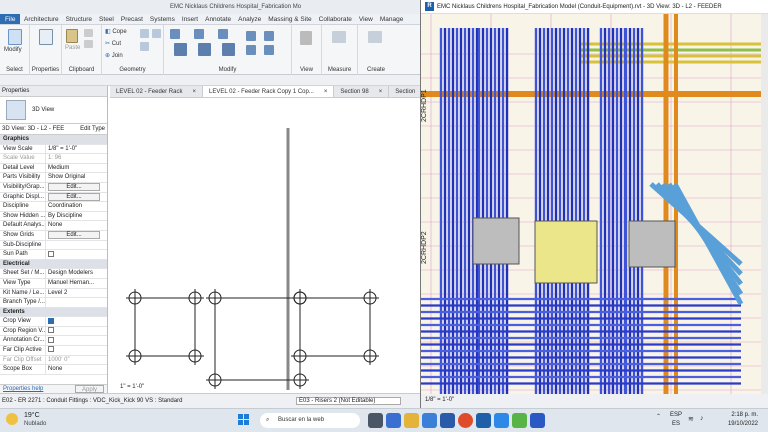  What do you see at coordinates (144, 46) in the screenshot?
I see `split-face-icon` at bounding box center [144, 46].